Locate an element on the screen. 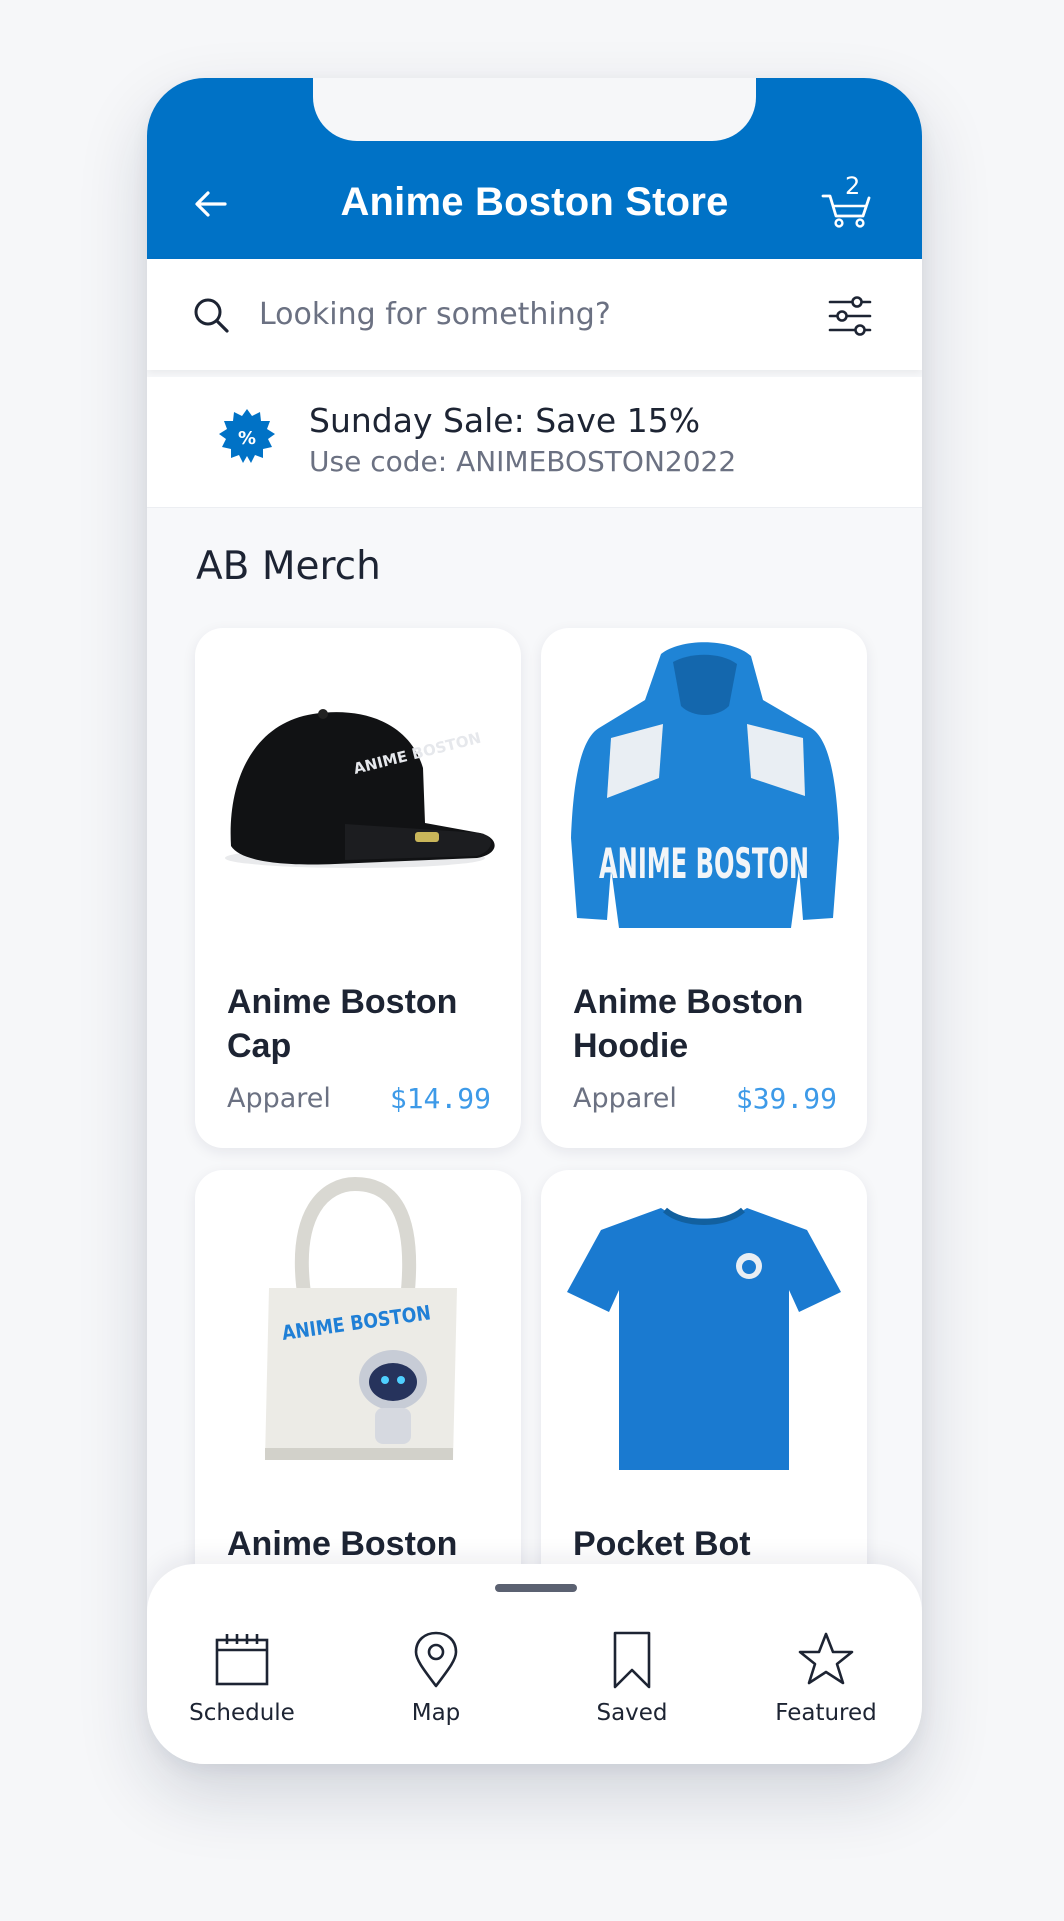 This screenshot has width=1064, height=1921. section-title: AB Merch is located at coordinates (288, 566).